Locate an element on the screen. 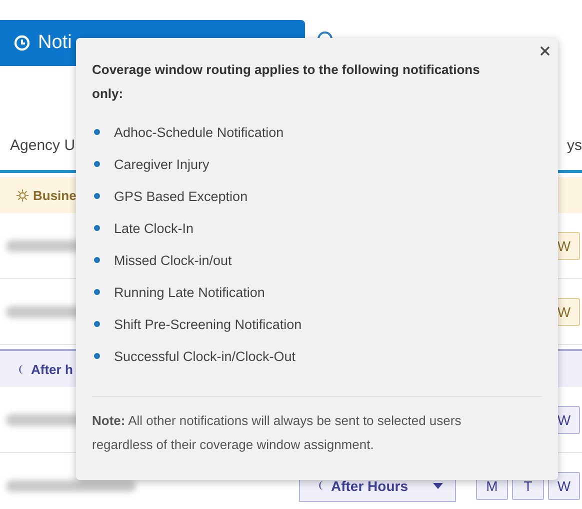 The width and height of the screenshot is (582, 509). group-label: After h is located at coordinates (52, 369).